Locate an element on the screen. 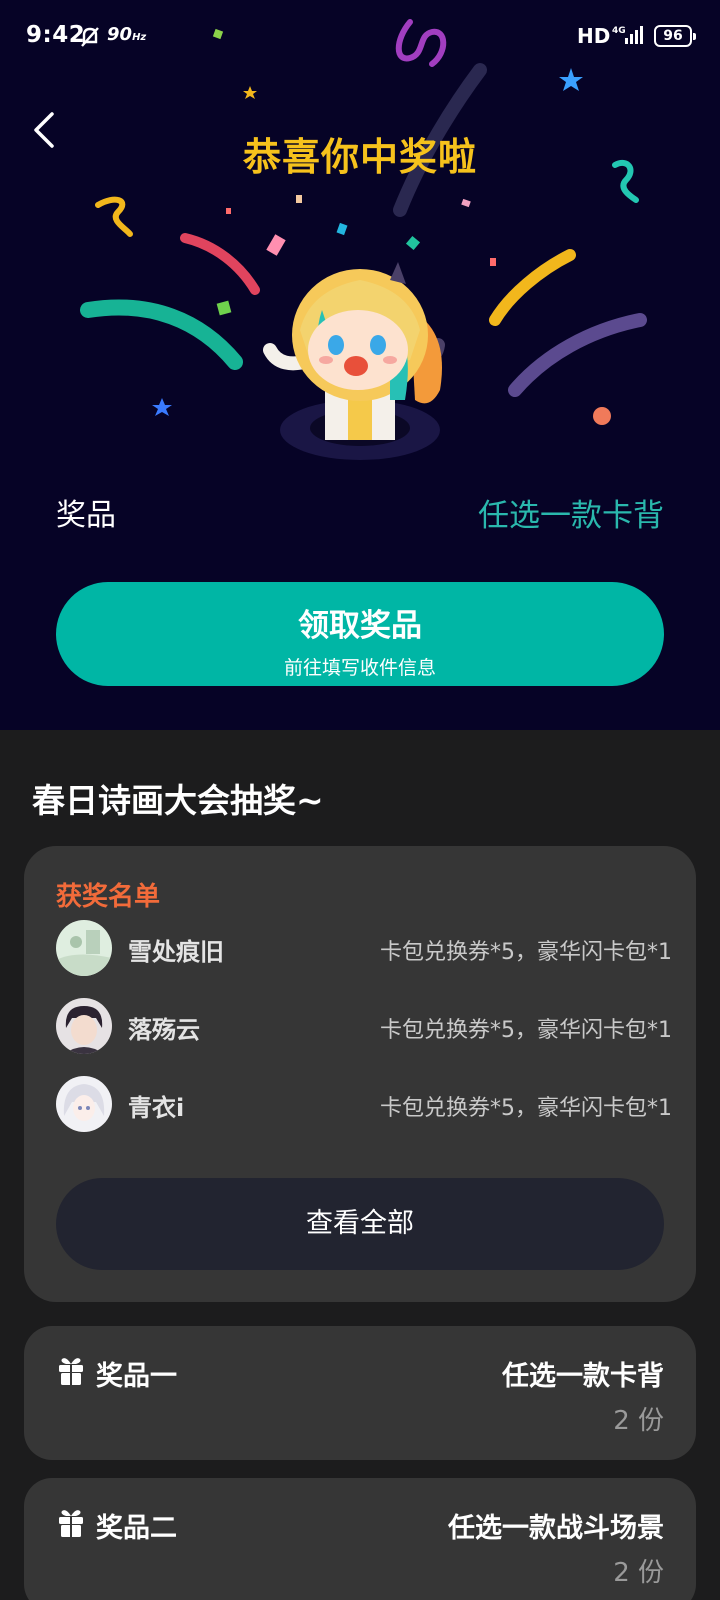 The height and width of the screenshot is (1600, 720). prize-name: 奖品一 is located at coordinates (136, 1376).